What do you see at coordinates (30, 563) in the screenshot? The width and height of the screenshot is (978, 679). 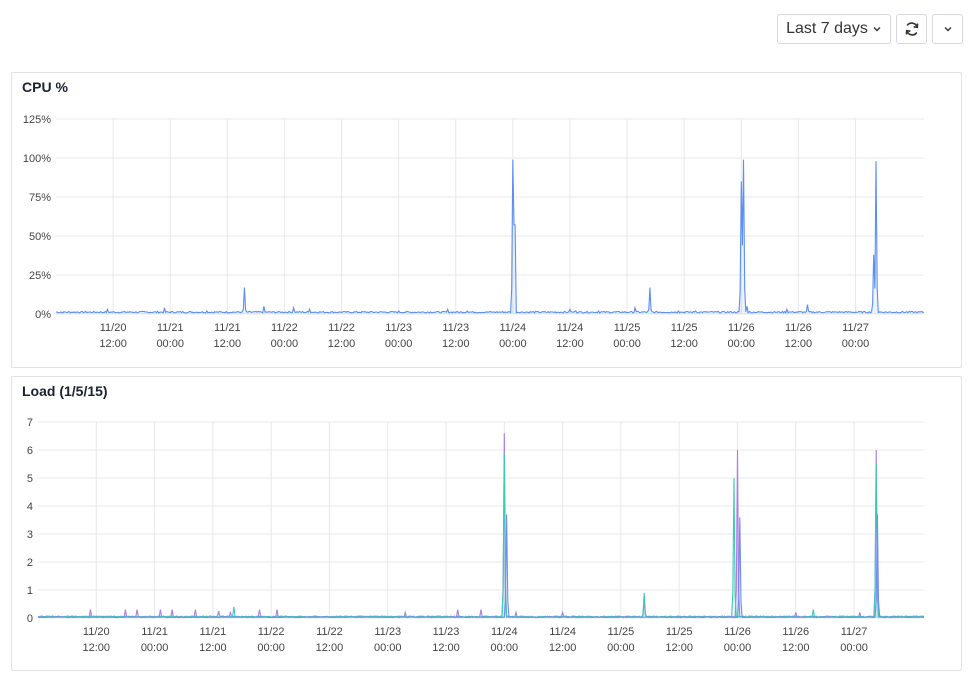 I see `y-tick-label: 2` at bounding box center [30, 563].